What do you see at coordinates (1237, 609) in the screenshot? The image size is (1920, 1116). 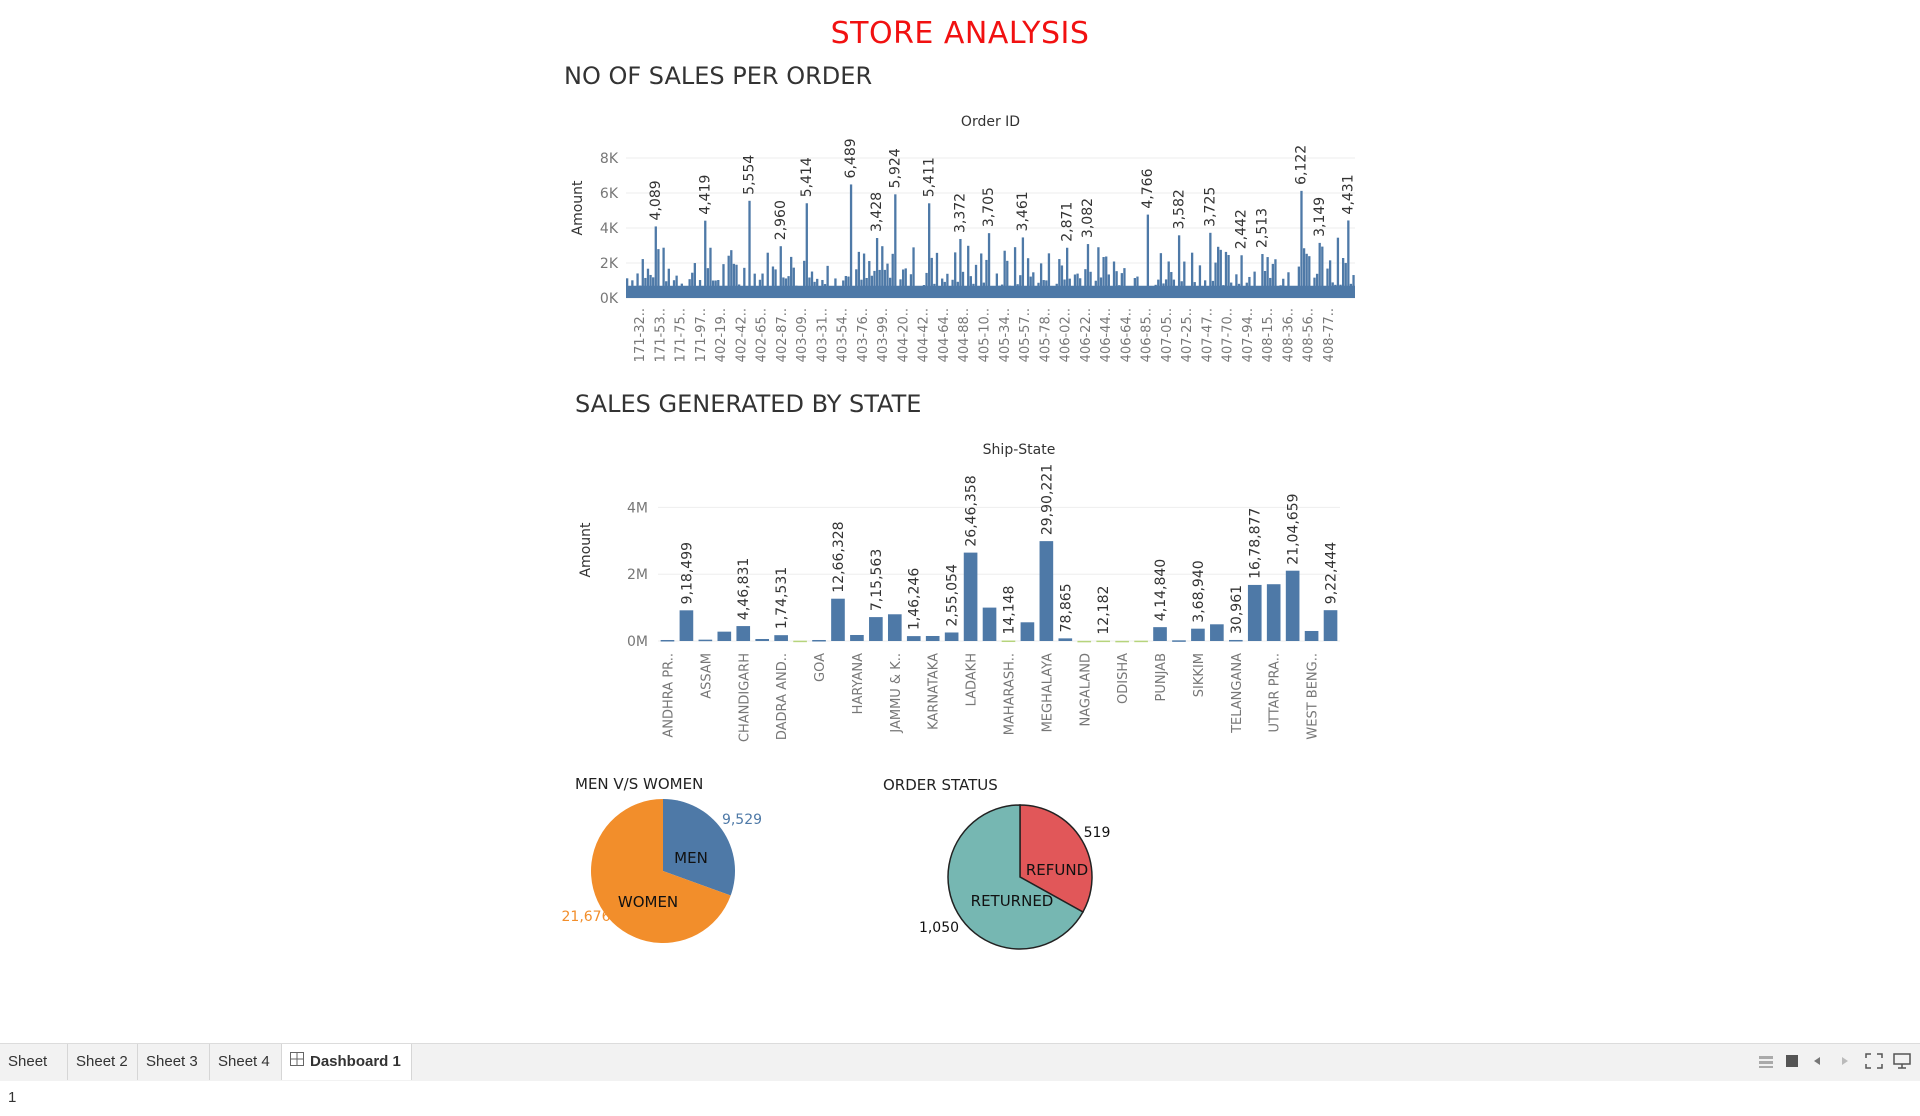 I see `data-label: 30,961` at bounding box center [1237, 609].